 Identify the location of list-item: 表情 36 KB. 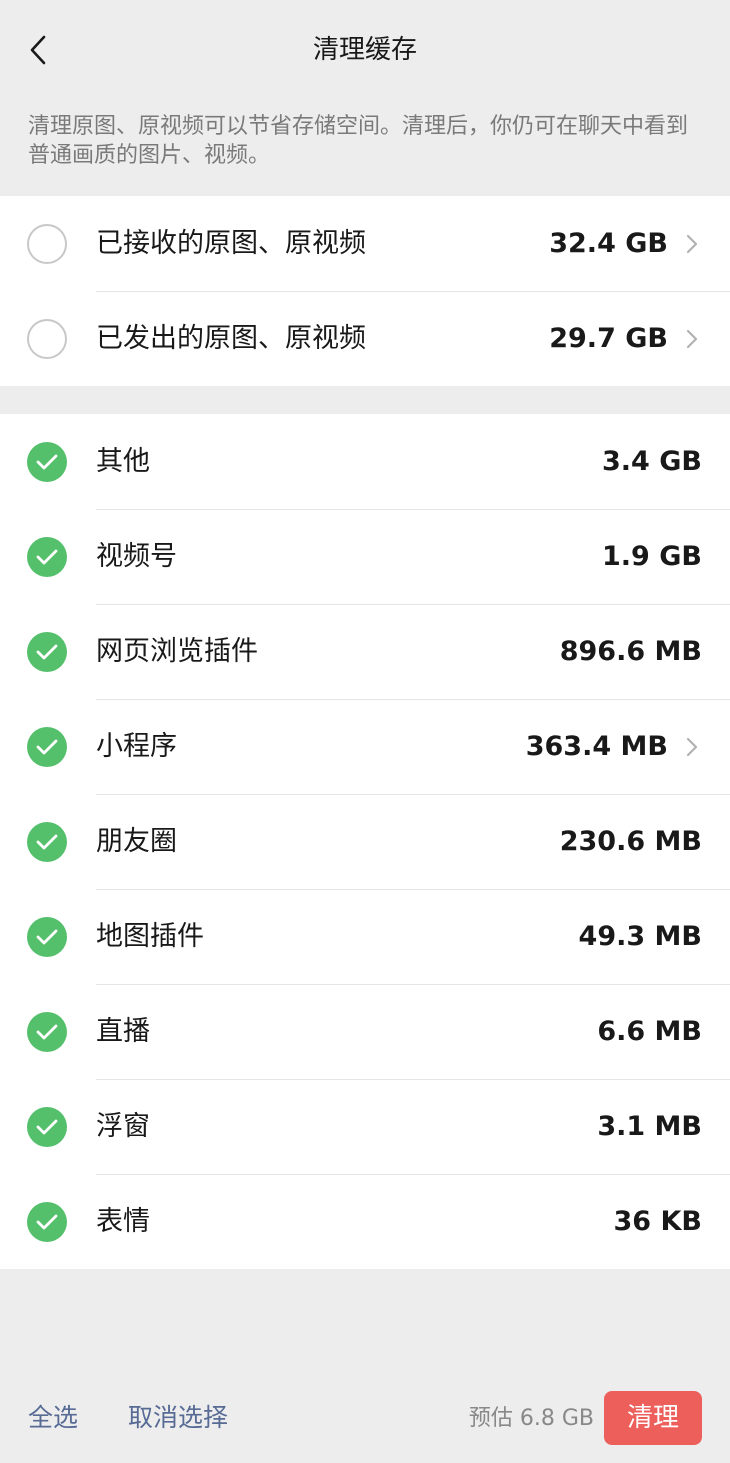
(365, 1221).